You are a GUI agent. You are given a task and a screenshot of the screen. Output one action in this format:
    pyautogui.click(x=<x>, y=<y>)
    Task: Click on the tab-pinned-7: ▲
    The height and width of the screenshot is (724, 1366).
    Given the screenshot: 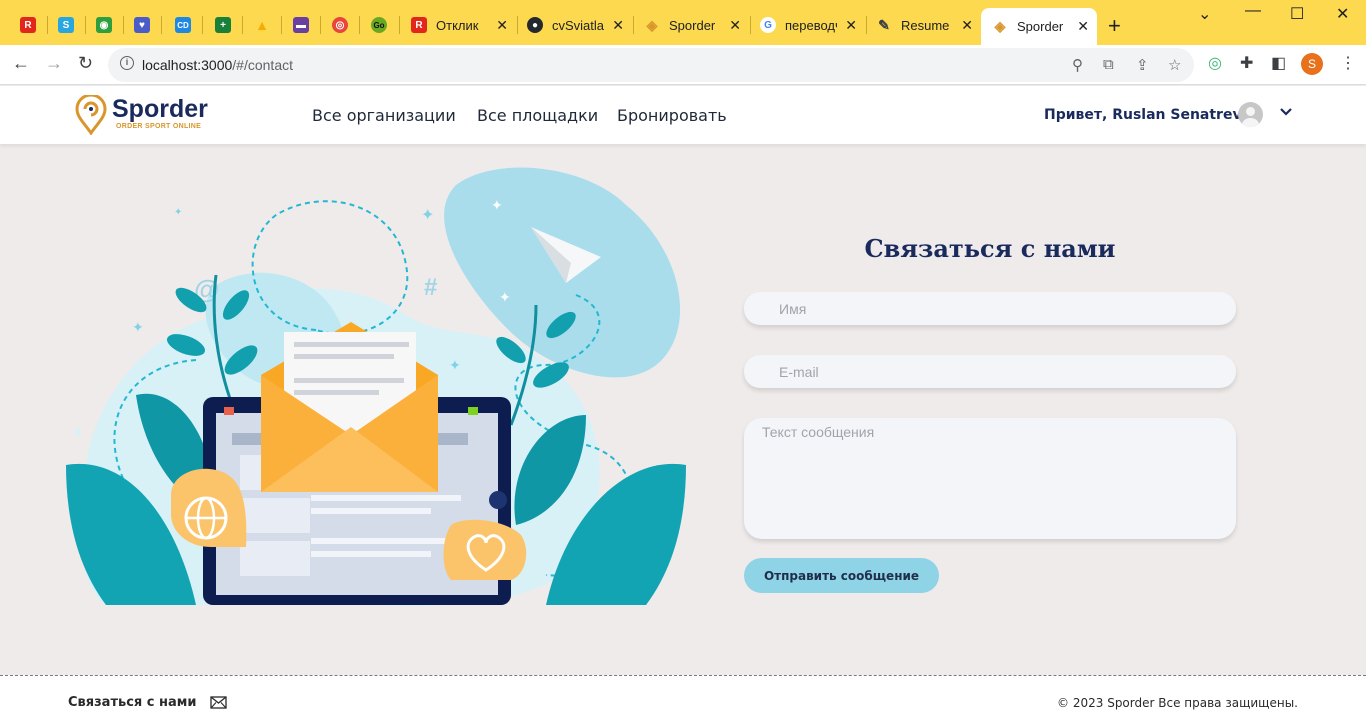 What is the action you would take?
    pyautogui.click(x=262, y=25)
    